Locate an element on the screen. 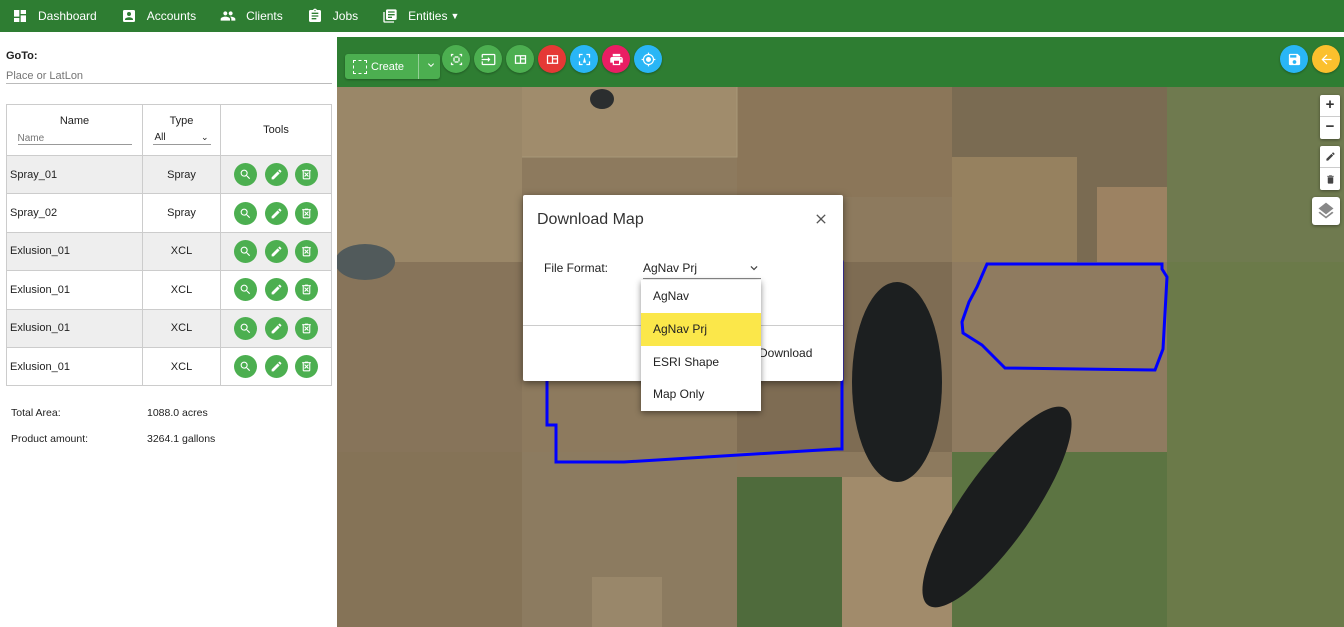 This screenshot has width=1344, height=627. nav-jobs-label: Jobs is located at coordinates (345, 16).